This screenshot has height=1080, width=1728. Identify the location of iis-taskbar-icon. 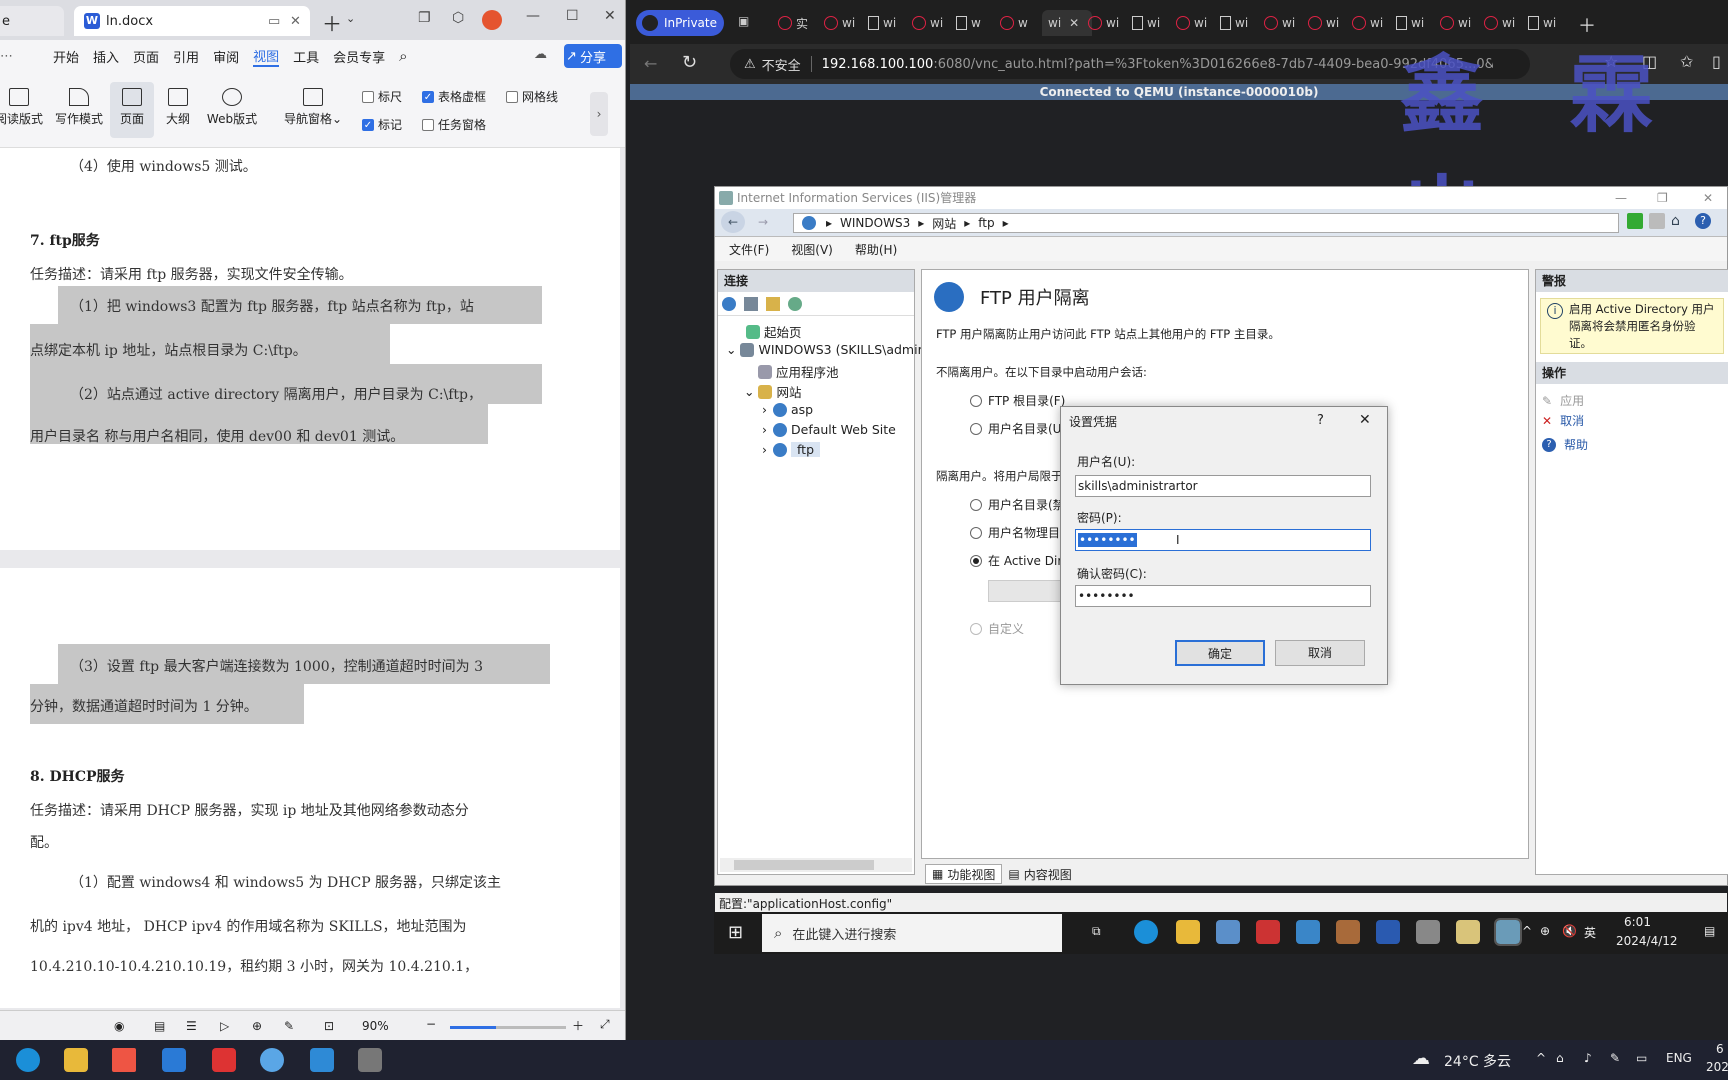
(1508, 932).